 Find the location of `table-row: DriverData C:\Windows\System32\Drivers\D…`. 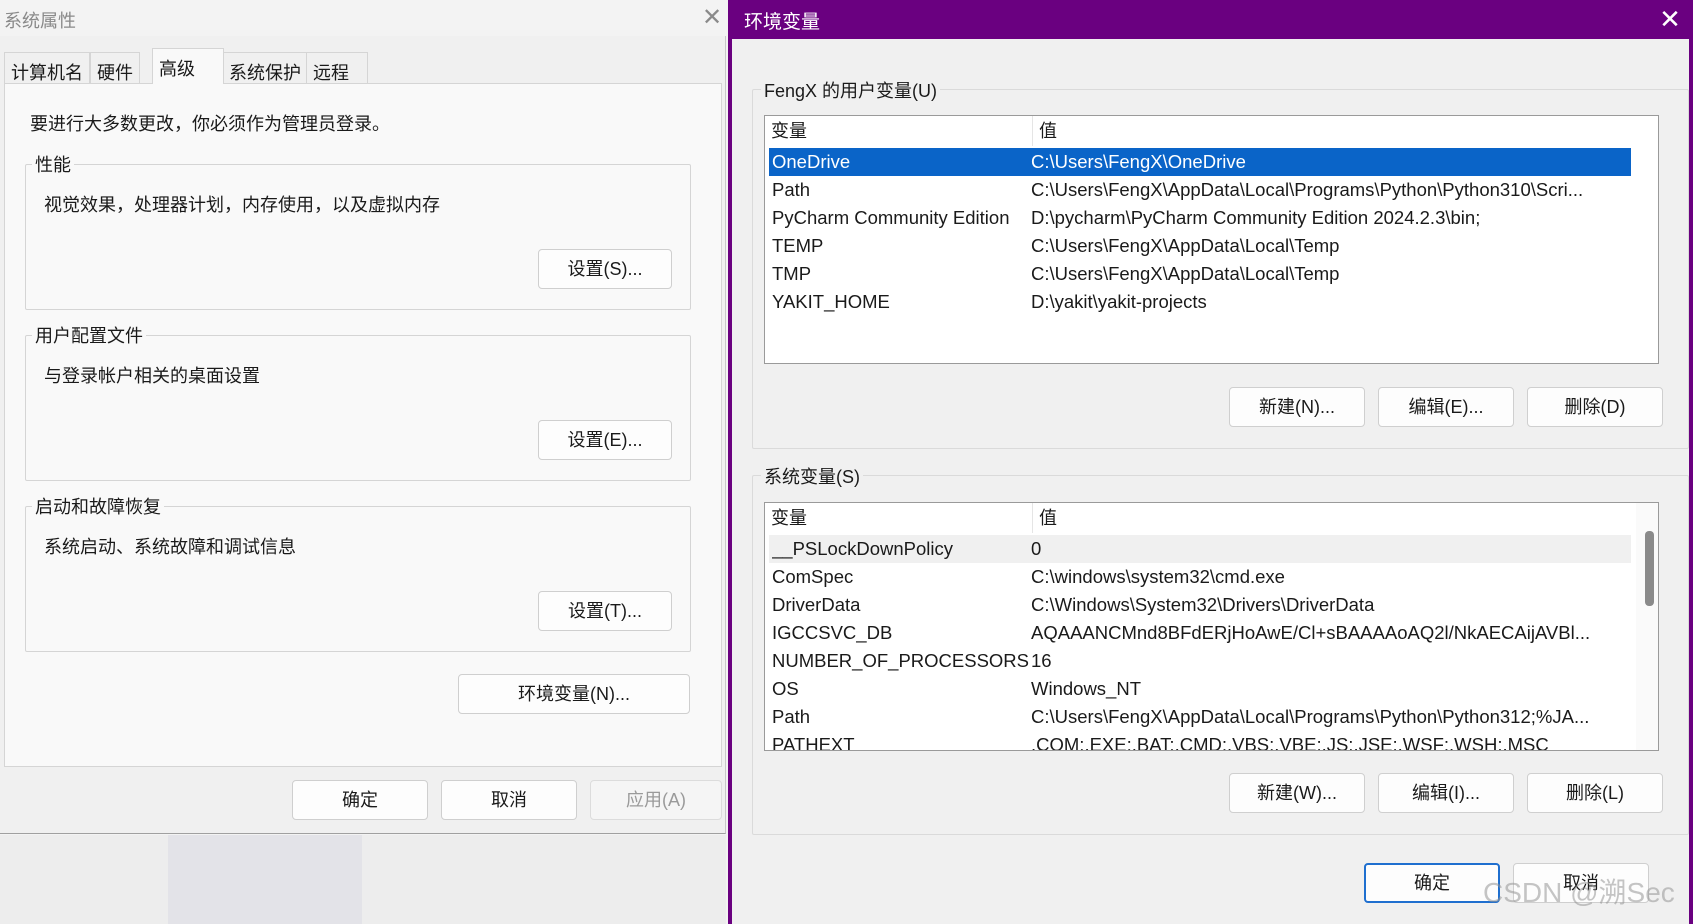

table-row: DriverData C:\Windows\System32\Drivers\D… is located at coordinates (1200, 605).